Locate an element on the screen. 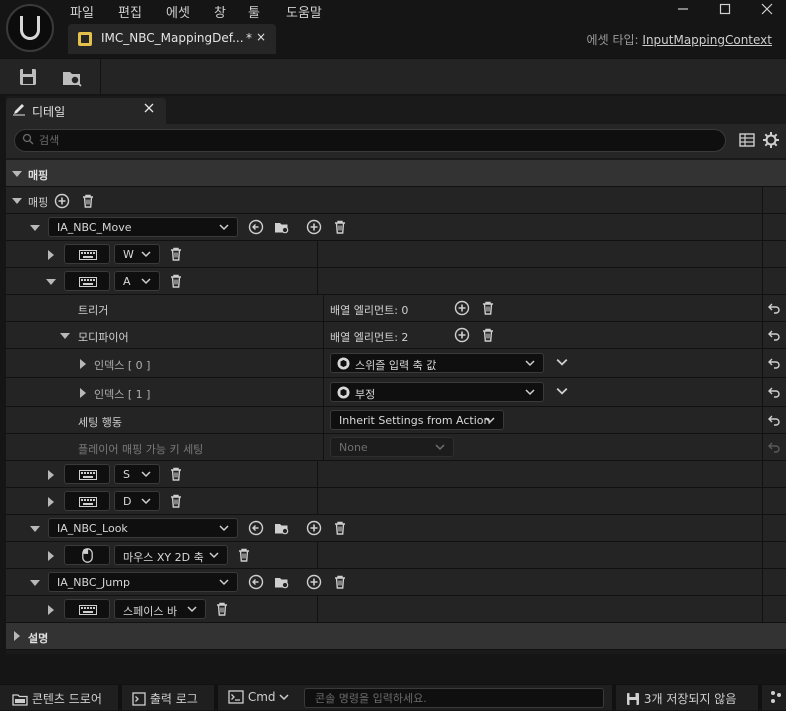 This screenshot has height=711, width=786. browse-asset-icon is located at coordinates (72, 77).